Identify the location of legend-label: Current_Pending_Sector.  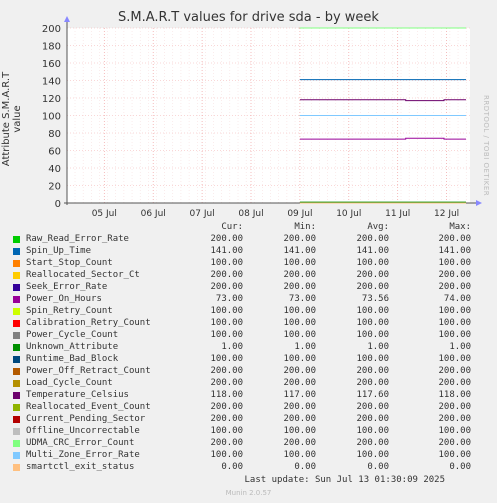
(86, 419).